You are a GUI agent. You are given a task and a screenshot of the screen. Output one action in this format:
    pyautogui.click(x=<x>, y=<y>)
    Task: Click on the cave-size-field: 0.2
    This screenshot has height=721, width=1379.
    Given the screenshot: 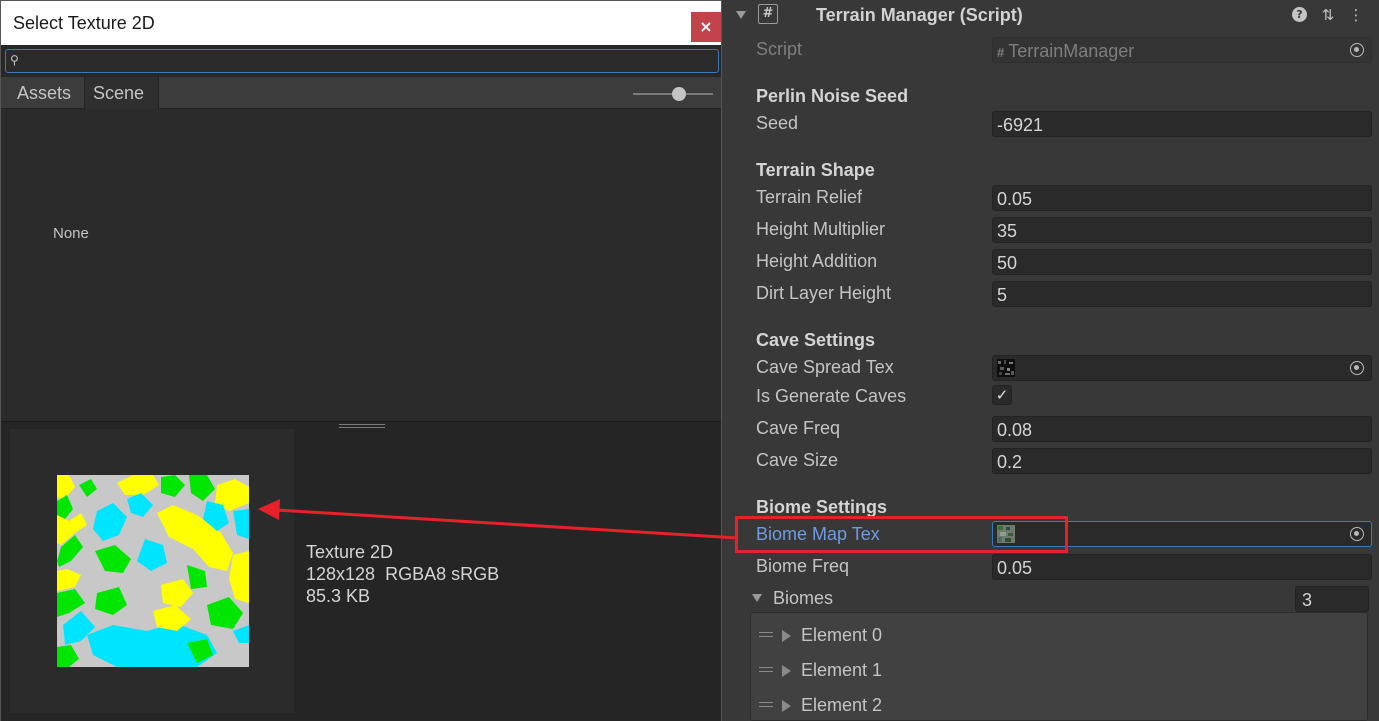 What is the action you would take?
    pyautogui.click(x=1182, y=461)
    